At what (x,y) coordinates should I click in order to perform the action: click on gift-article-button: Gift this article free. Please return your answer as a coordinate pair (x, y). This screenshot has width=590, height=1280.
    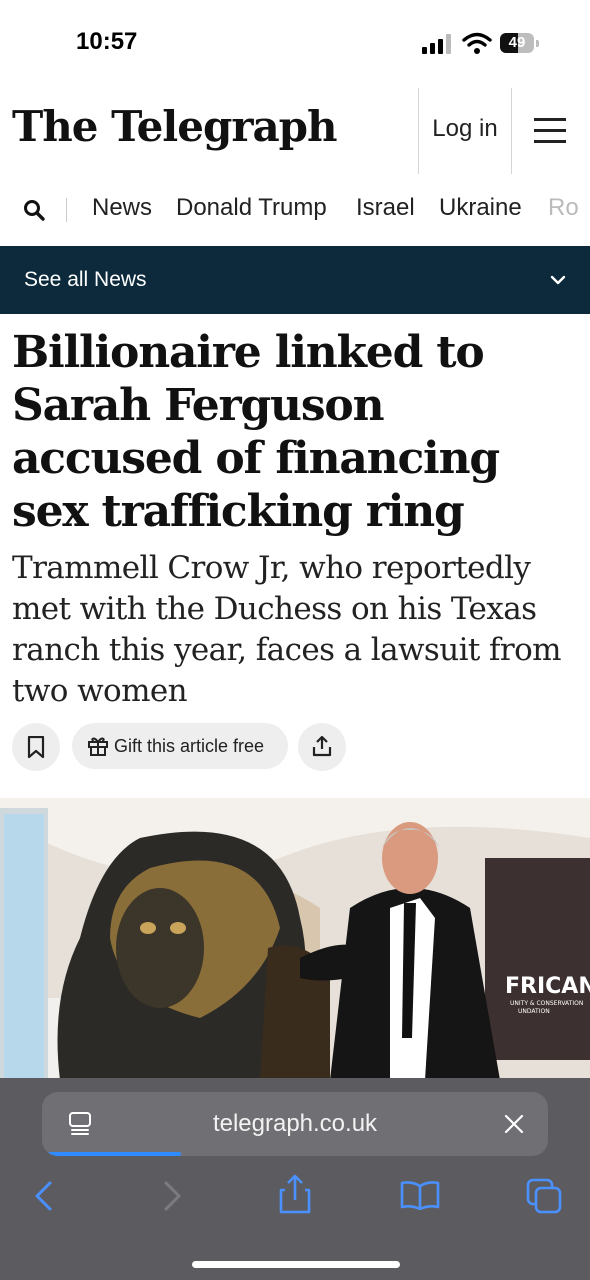
    Looking at the image, I should click on (180, 746).